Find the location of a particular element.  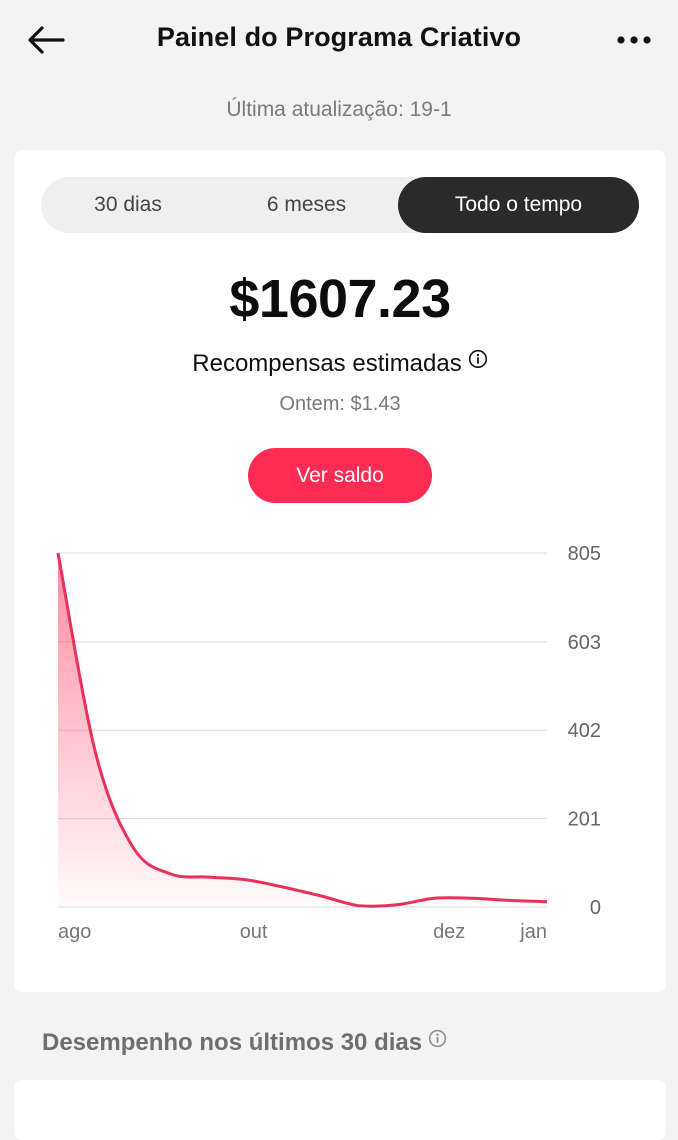

x-tick-label: out is located at coordinates (254, 932).